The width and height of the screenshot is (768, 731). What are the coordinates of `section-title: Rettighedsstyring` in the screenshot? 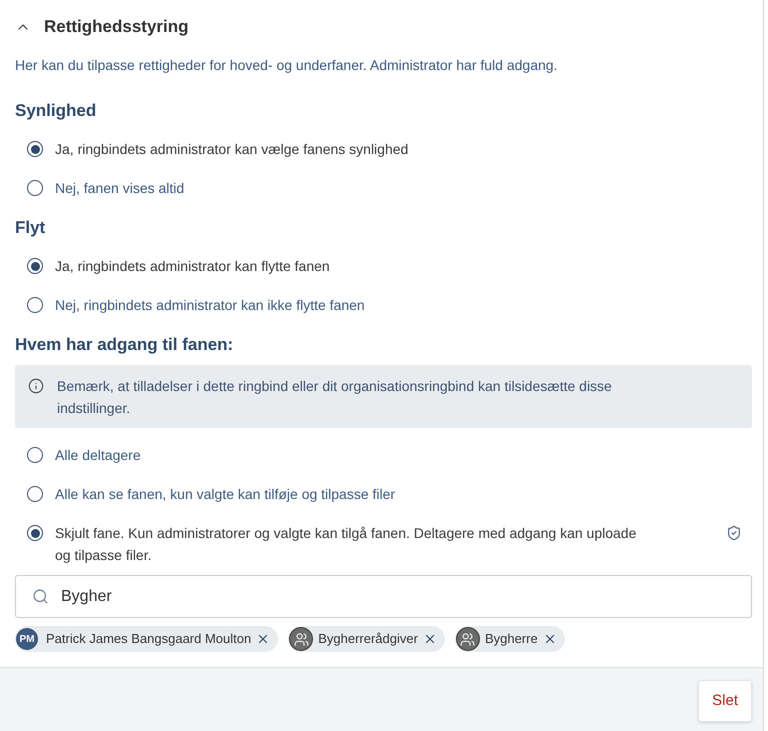 It's located at (116, 27).